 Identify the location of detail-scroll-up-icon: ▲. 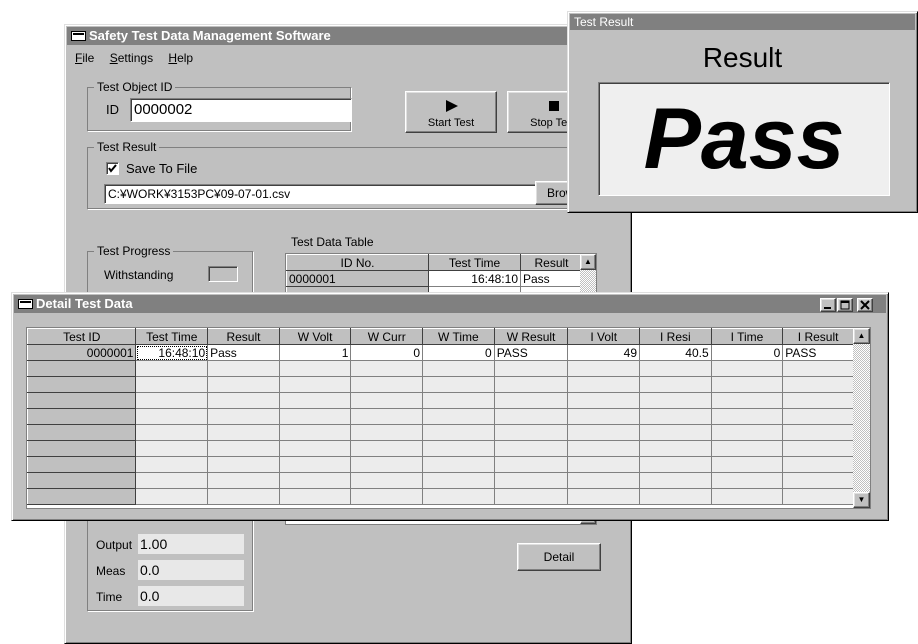
(861, 336).